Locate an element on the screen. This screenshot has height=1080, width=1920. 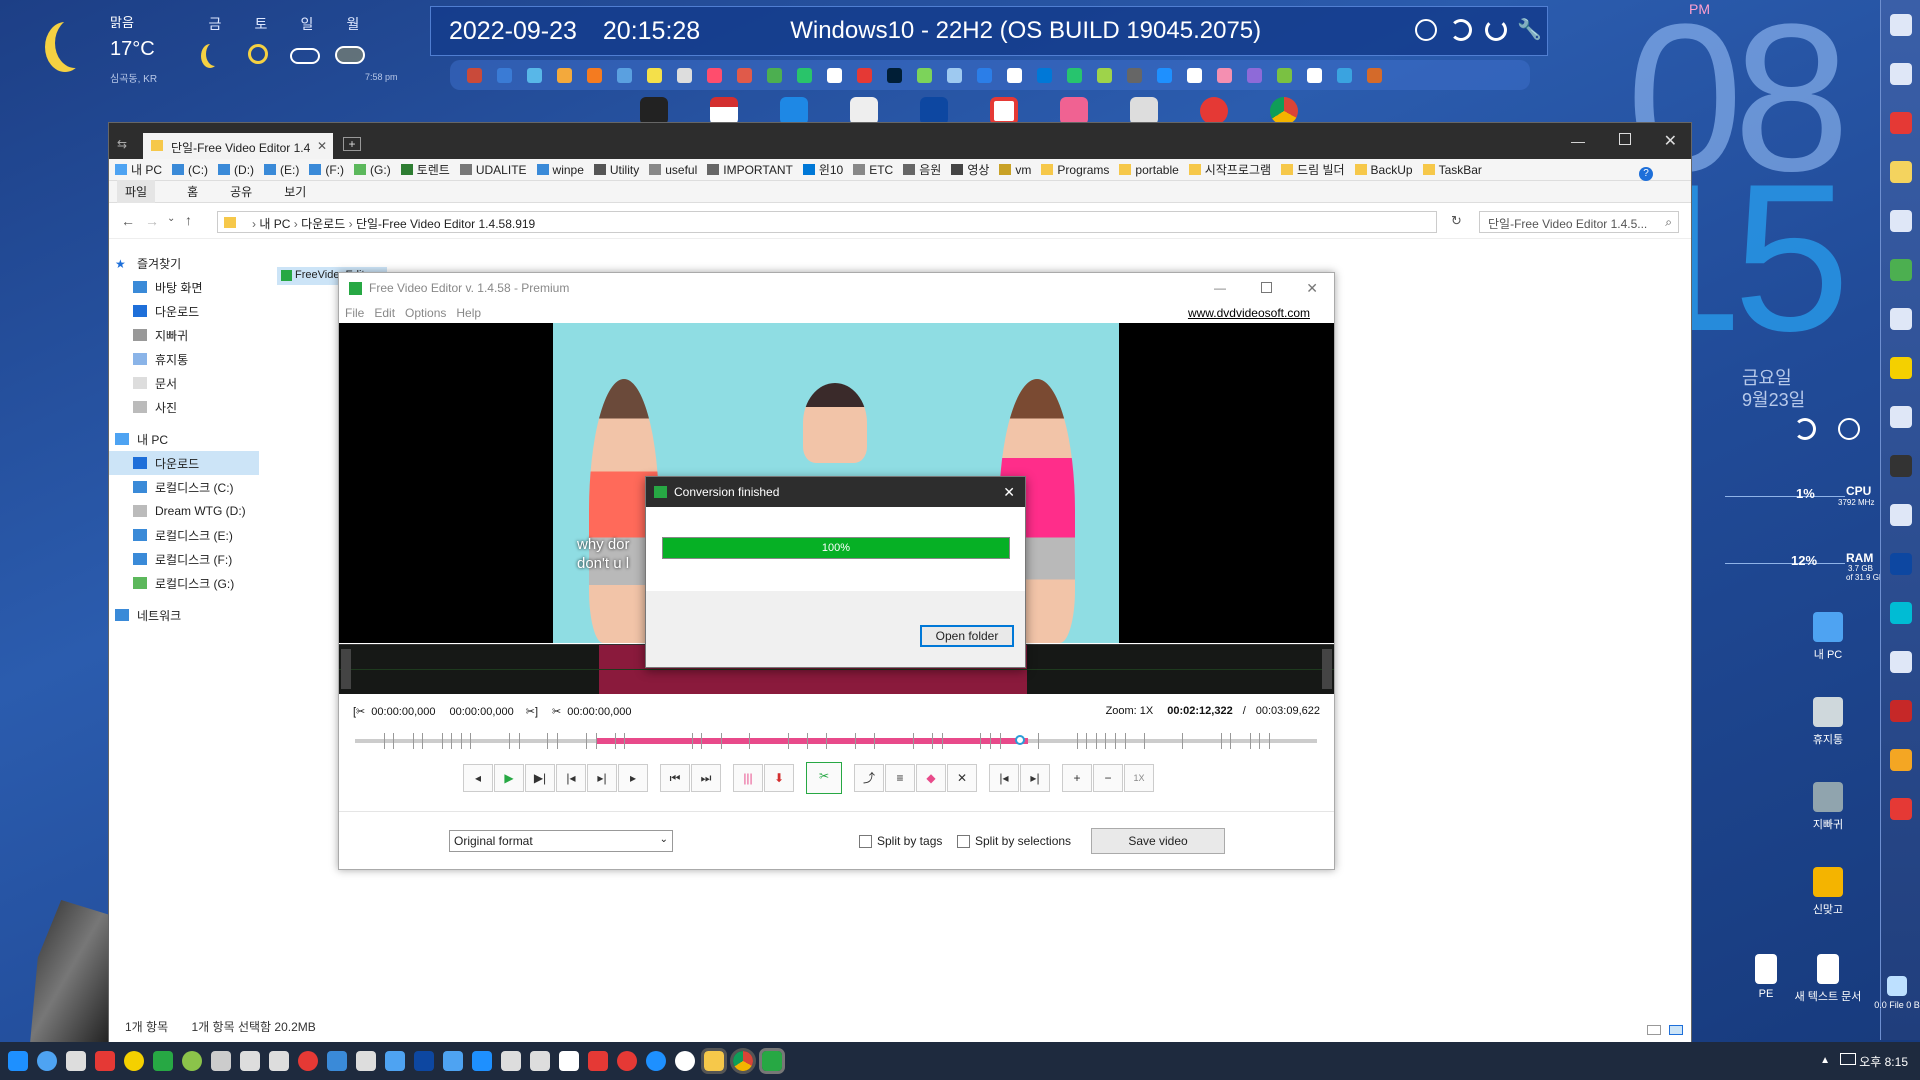
zoom-in-button: + is located at coordinates (1077, 778).